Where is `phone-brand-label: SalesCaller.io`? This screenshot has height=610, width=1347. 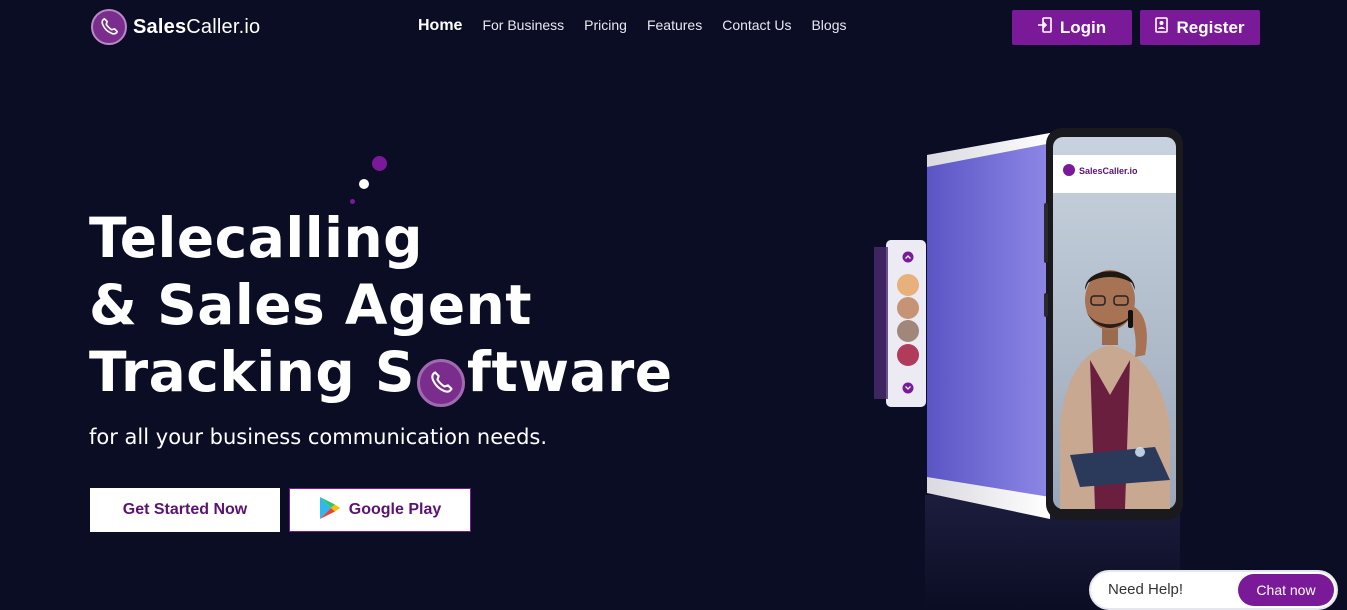 phone-brand-label: SalesCaller.io is located at coordinates (1108, 171).